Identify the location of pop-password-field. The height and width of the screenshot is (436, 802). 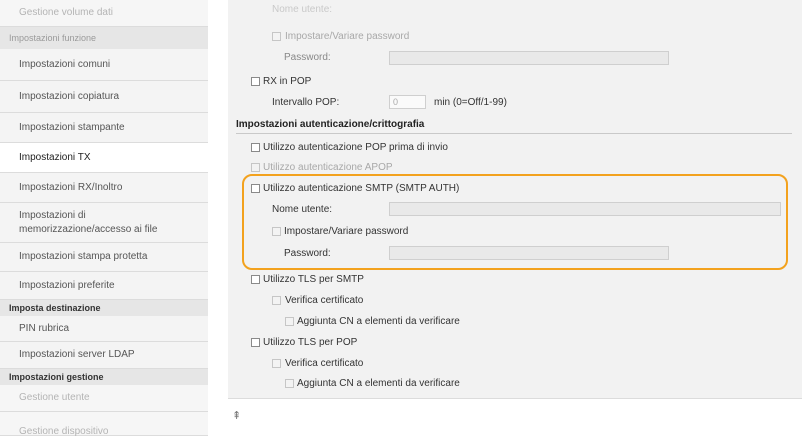
(529, 58).